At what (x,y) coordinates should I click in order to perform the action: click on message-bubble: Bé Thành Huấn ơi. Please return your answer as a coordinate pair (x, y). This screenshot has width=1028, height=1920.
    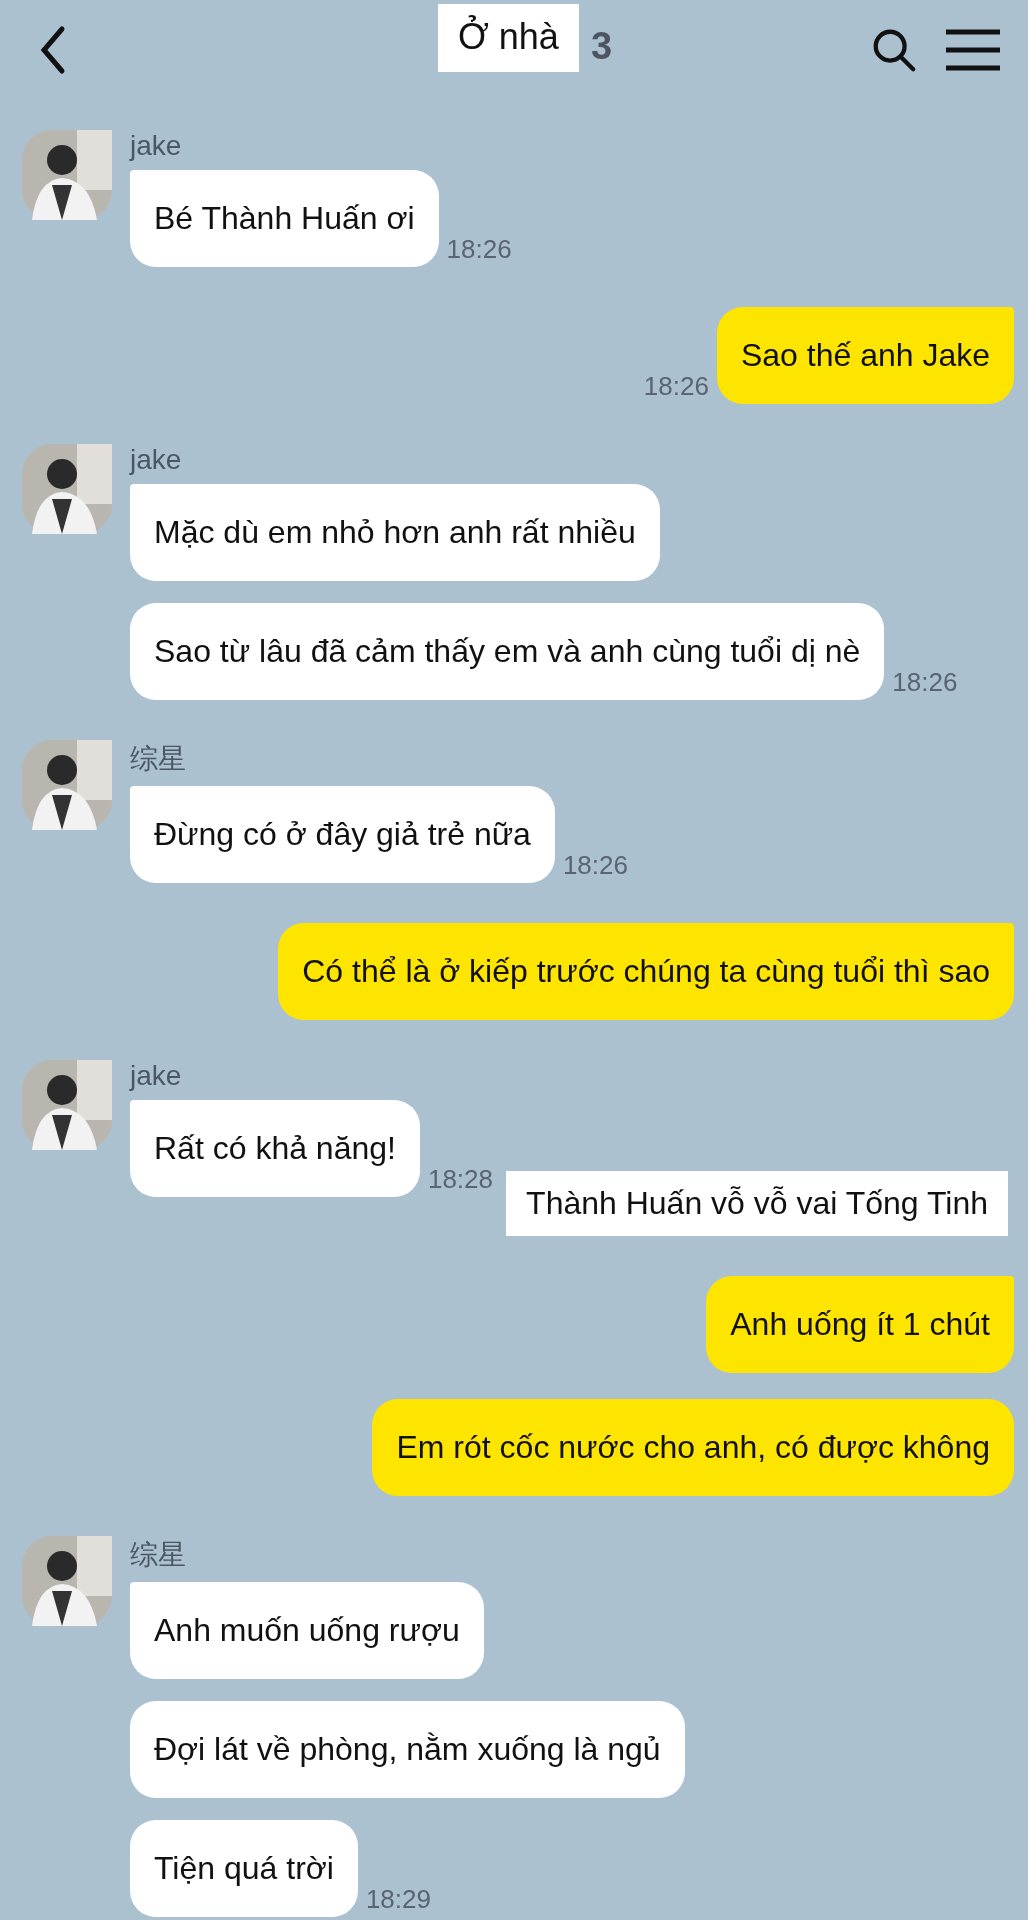
    Looking at the image, I should click on (284, 218).